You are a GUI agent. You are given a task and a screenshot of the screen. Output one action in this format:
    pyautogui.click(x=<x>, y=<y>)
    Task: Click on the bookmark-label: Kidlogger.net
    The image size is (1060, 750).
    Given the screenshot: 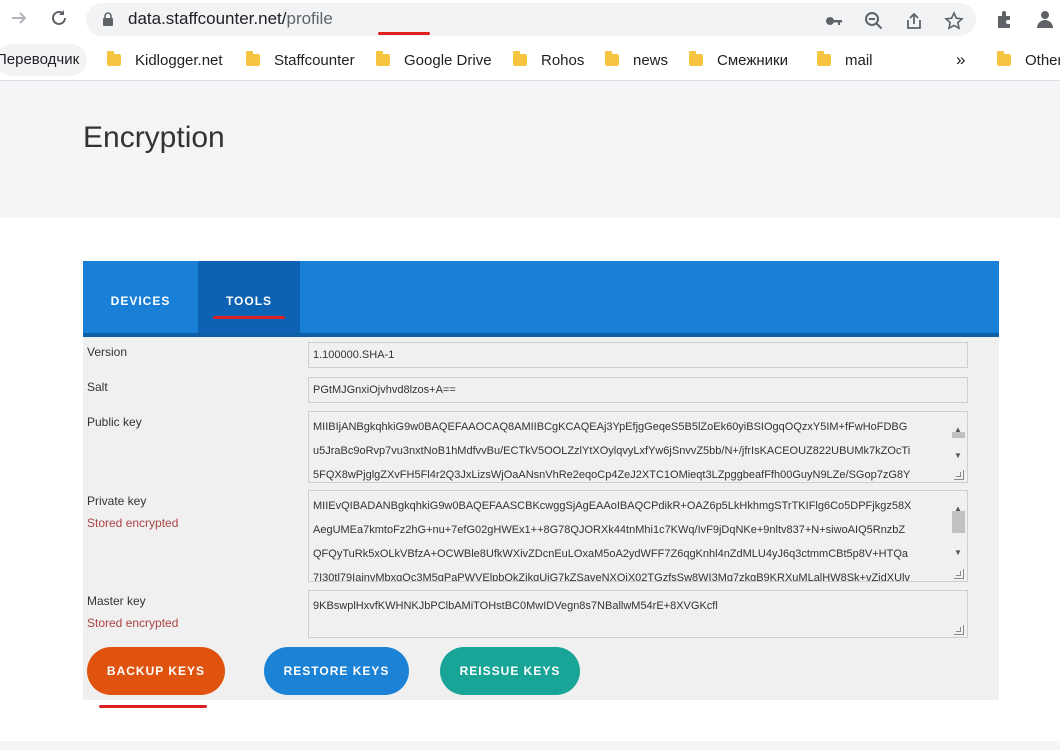 What is the action you would take?
    pyautogui.click(x=179, y=60)
    